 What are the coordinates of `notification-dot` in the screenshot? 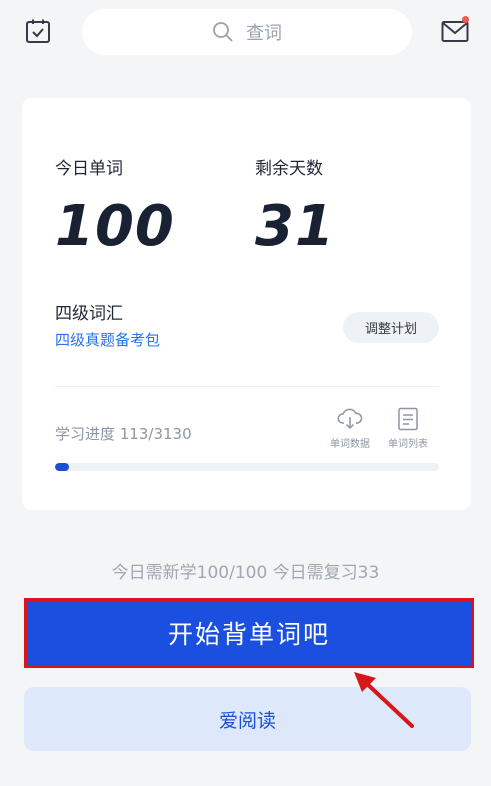 It's located at (465, 19).